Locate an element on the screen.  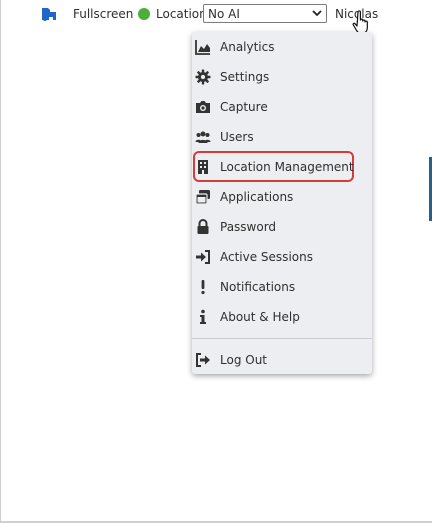
sign-in-icon is located at coordinates (203, 257).